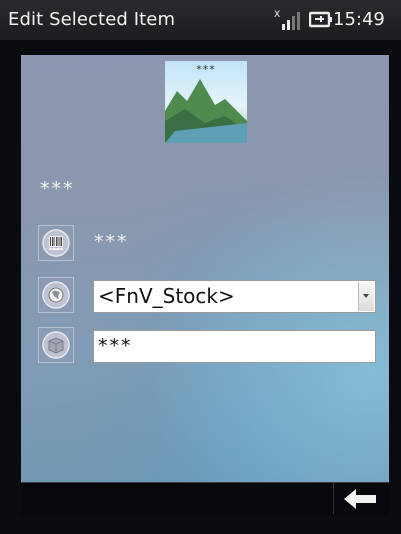  Describe the element at coordinates (111, 242) in the screenshot. I see `barcode-value: ***` at that location.